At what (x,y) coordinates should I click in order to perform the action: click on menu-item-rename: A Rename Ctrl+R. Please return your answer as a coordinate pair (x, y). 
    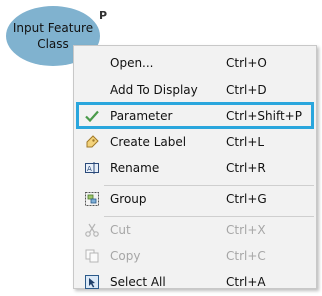
    Looking at the image, I should click on (195, 168).